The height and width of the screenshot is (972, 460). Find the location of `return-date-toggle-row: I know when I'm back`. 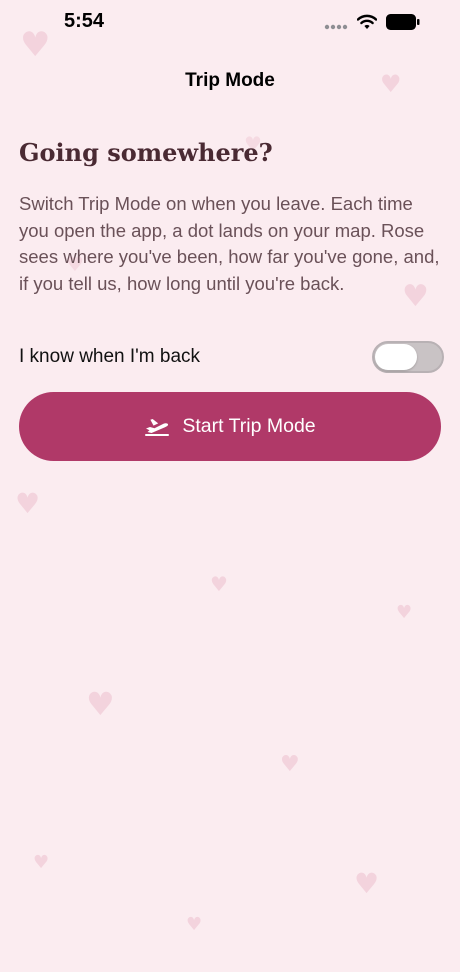

return-date-toggle-row: I know when I'm back is located at coordinates (231, 358).